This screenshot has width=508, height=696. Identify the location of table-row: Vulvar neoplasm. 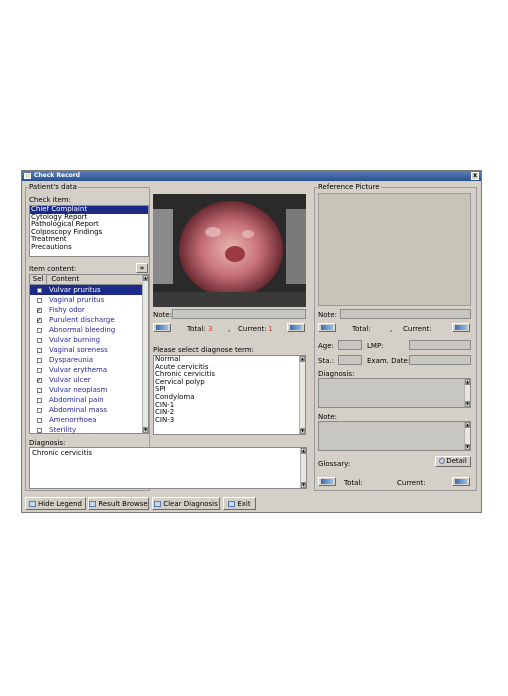
(89, 390).